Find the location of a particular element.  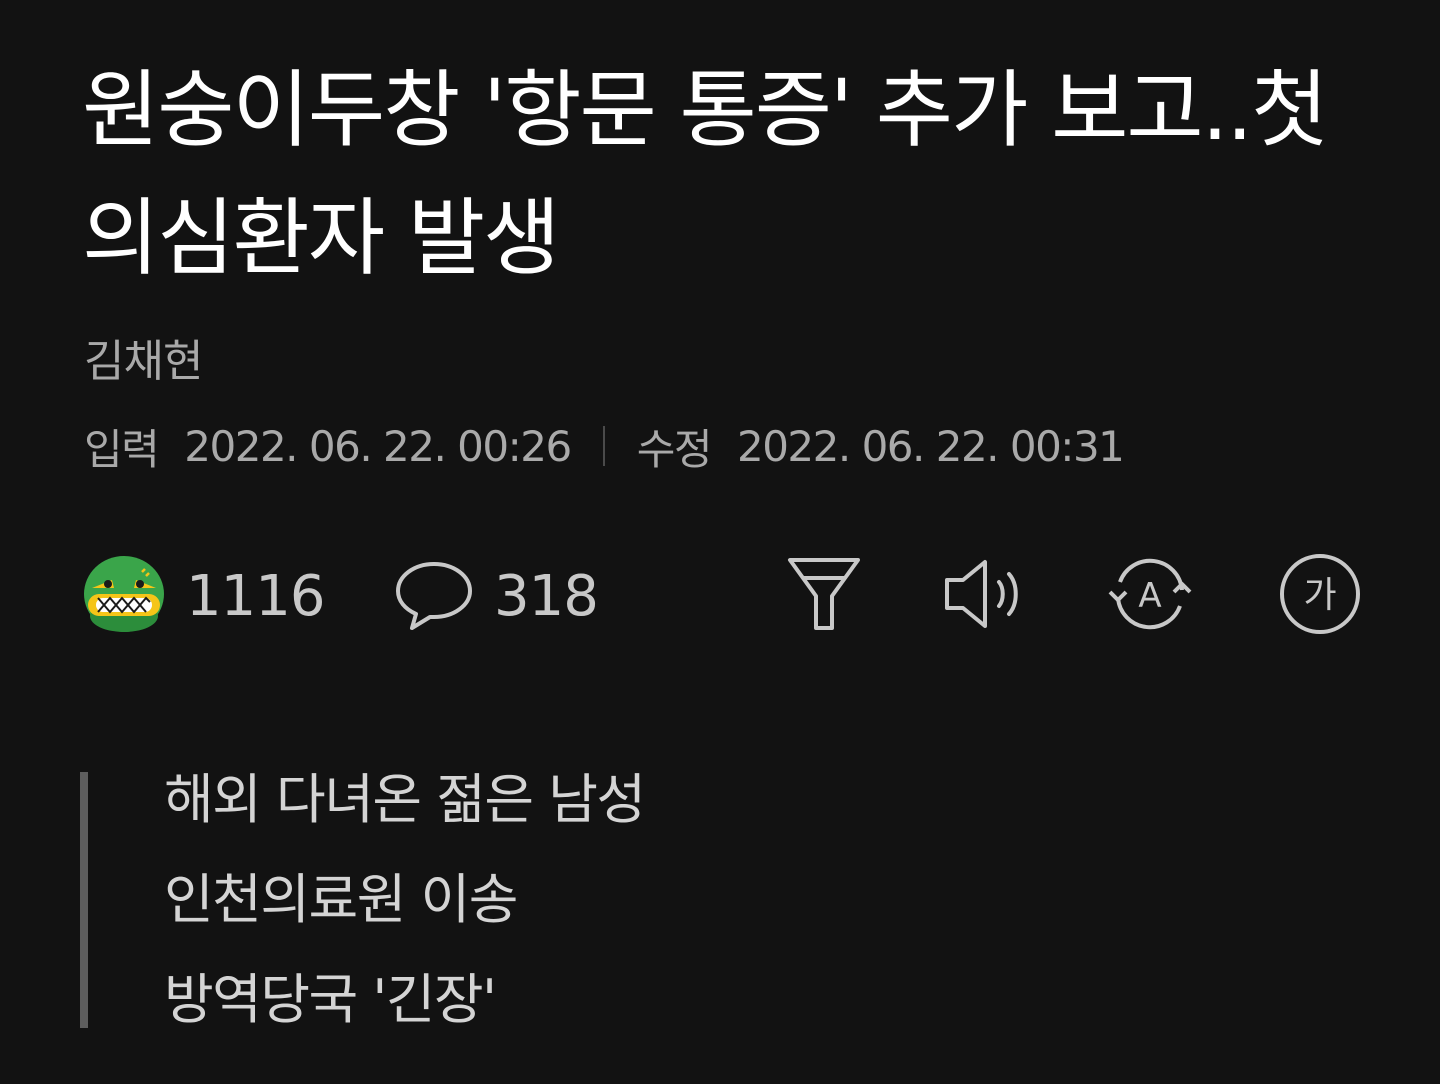

meta-divider is located at coordinates (603, 446).